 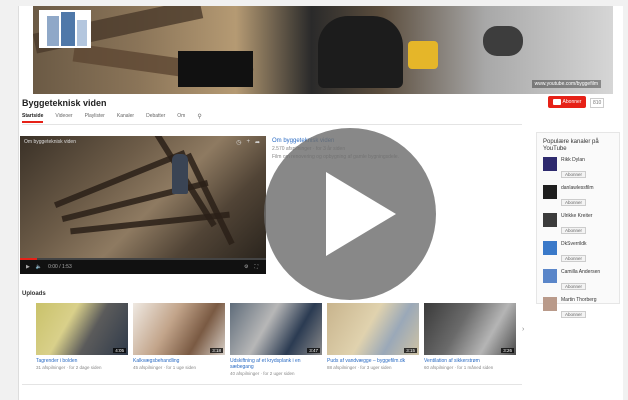 I want to click on video-thumbnail: 4:05, so click(x=82, y=329).